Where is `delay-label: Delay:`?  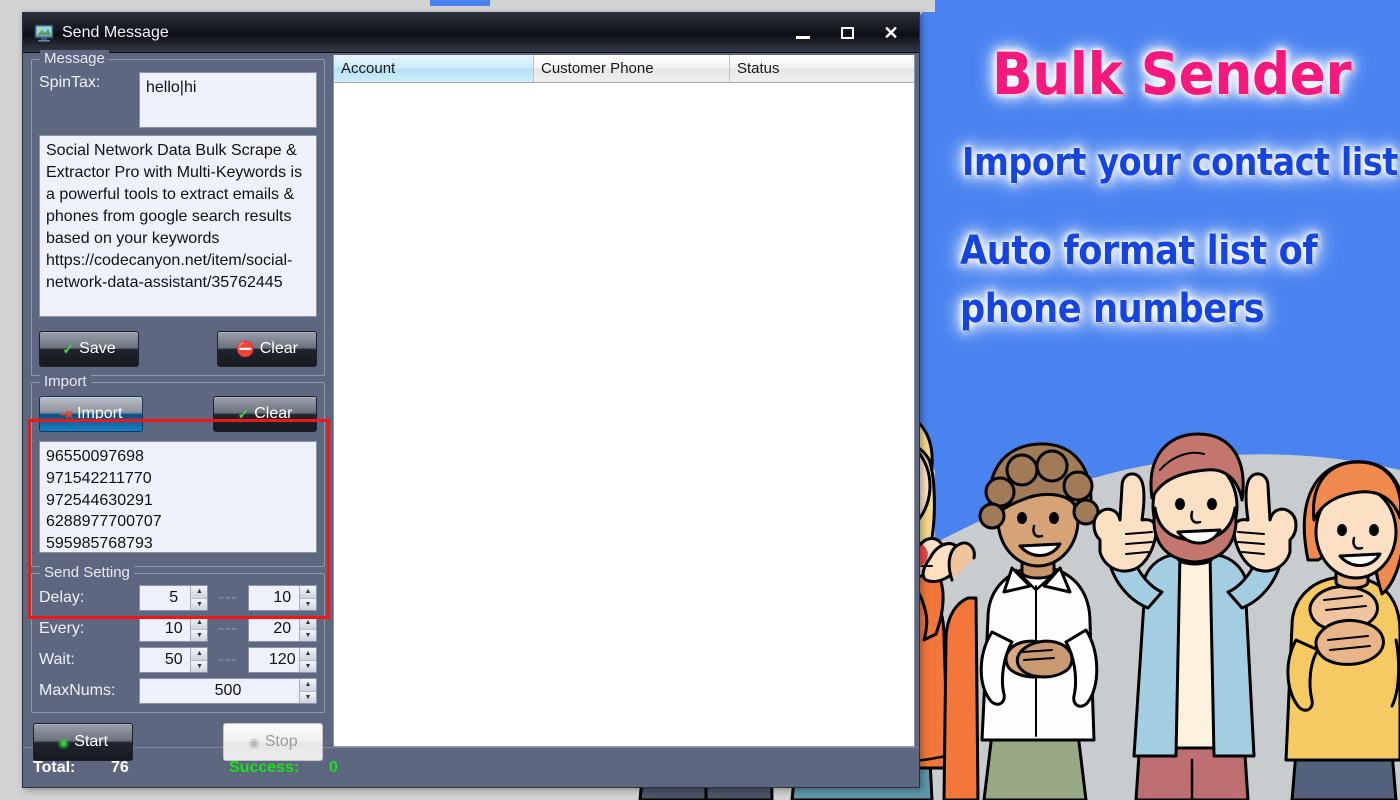
delay-label: Delay: is located at coordinates (62, 597).